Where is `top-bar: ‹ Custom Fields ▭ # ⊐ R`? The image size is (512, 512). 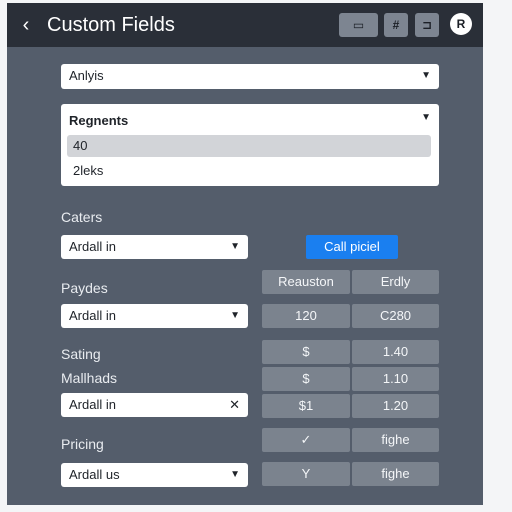 top-bar: ‹ Custom Fields ▭ # ⊐ R is located at coordinates (245, 25).